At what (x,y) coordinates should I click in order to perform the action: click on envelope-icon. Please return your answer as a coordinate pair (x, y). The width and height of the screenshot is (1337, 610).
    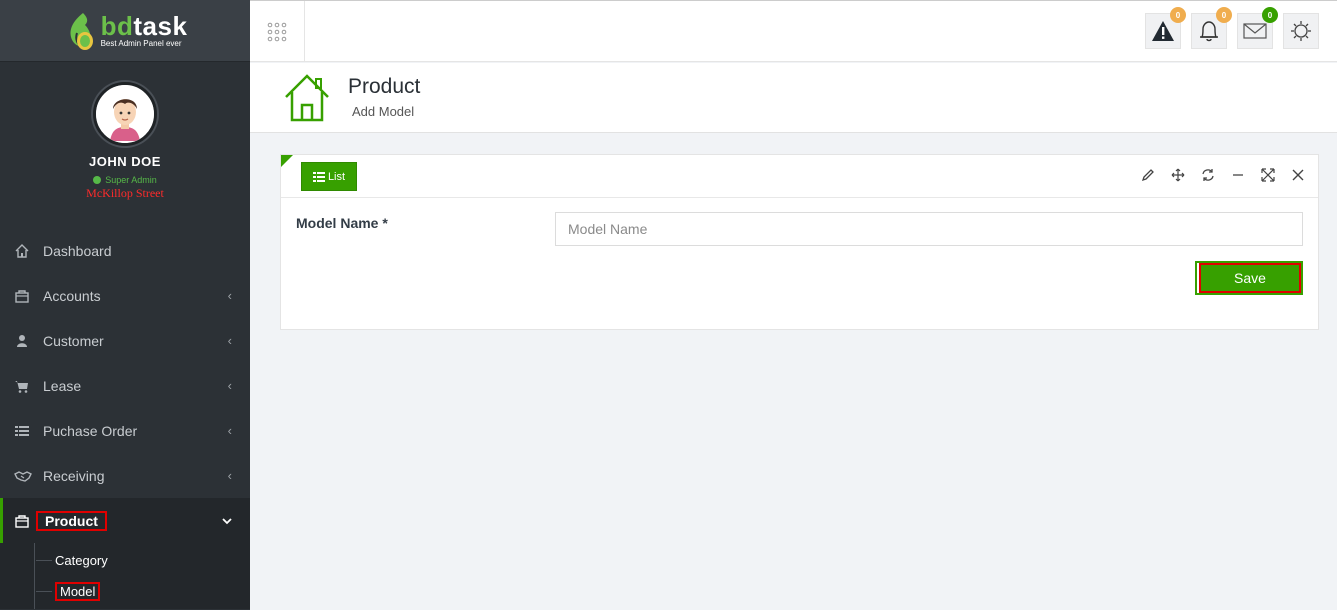
    Looking at the image, I should click on (1255, 31).